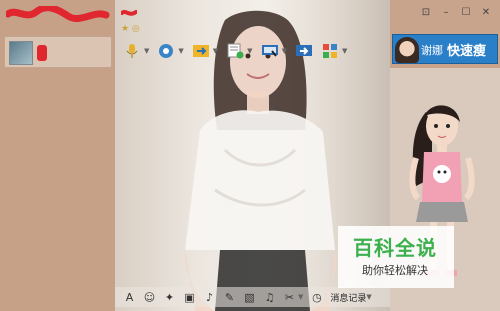  What do you see at coordinates (58, 14) in the screenshot?
I see `redacted-account-name` at bounding box center [58, 14].